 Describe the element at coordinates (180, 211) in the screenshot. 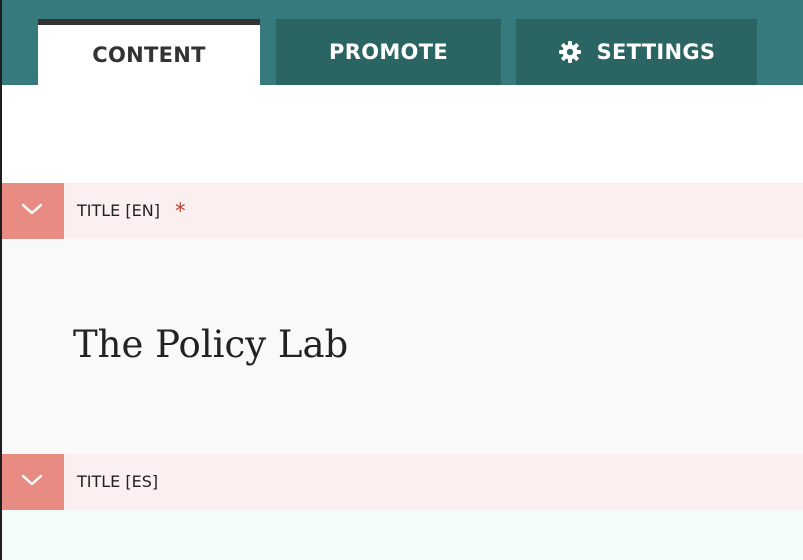

I see `required-marker: *` at that location.